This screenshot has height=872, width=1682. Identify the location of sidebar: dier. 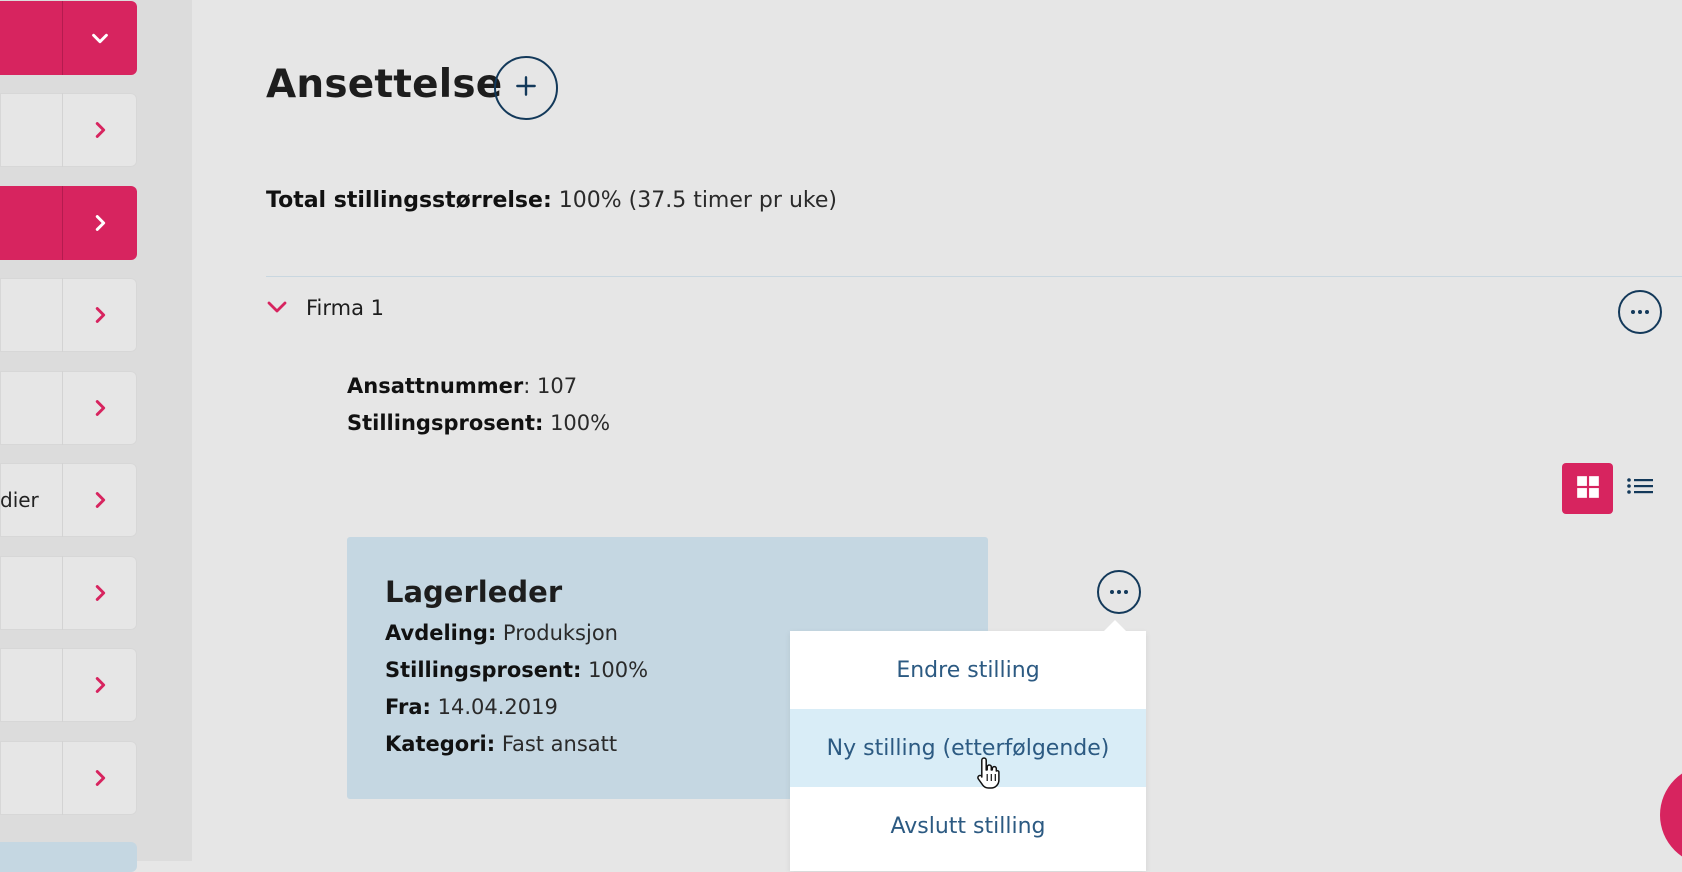
(96, 436).